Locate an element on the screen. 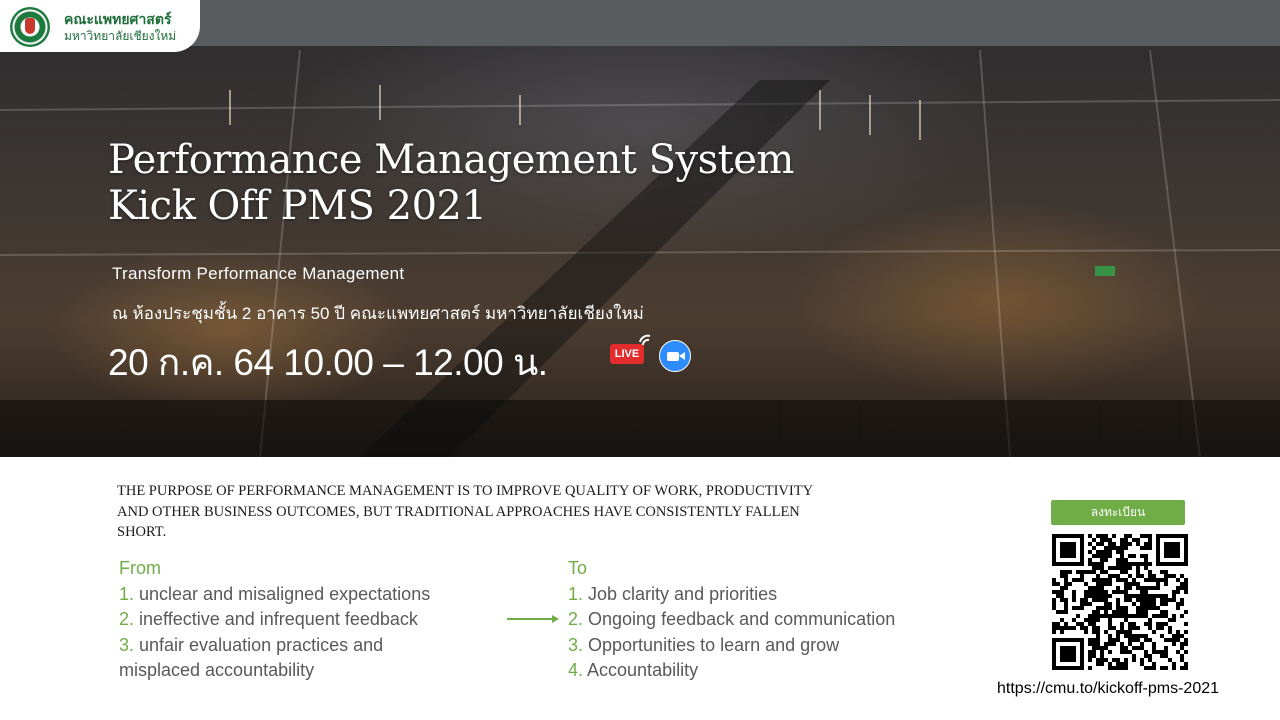 The image size is (1280, 720). arrow-right-icon is located at coordinates (533, 619).